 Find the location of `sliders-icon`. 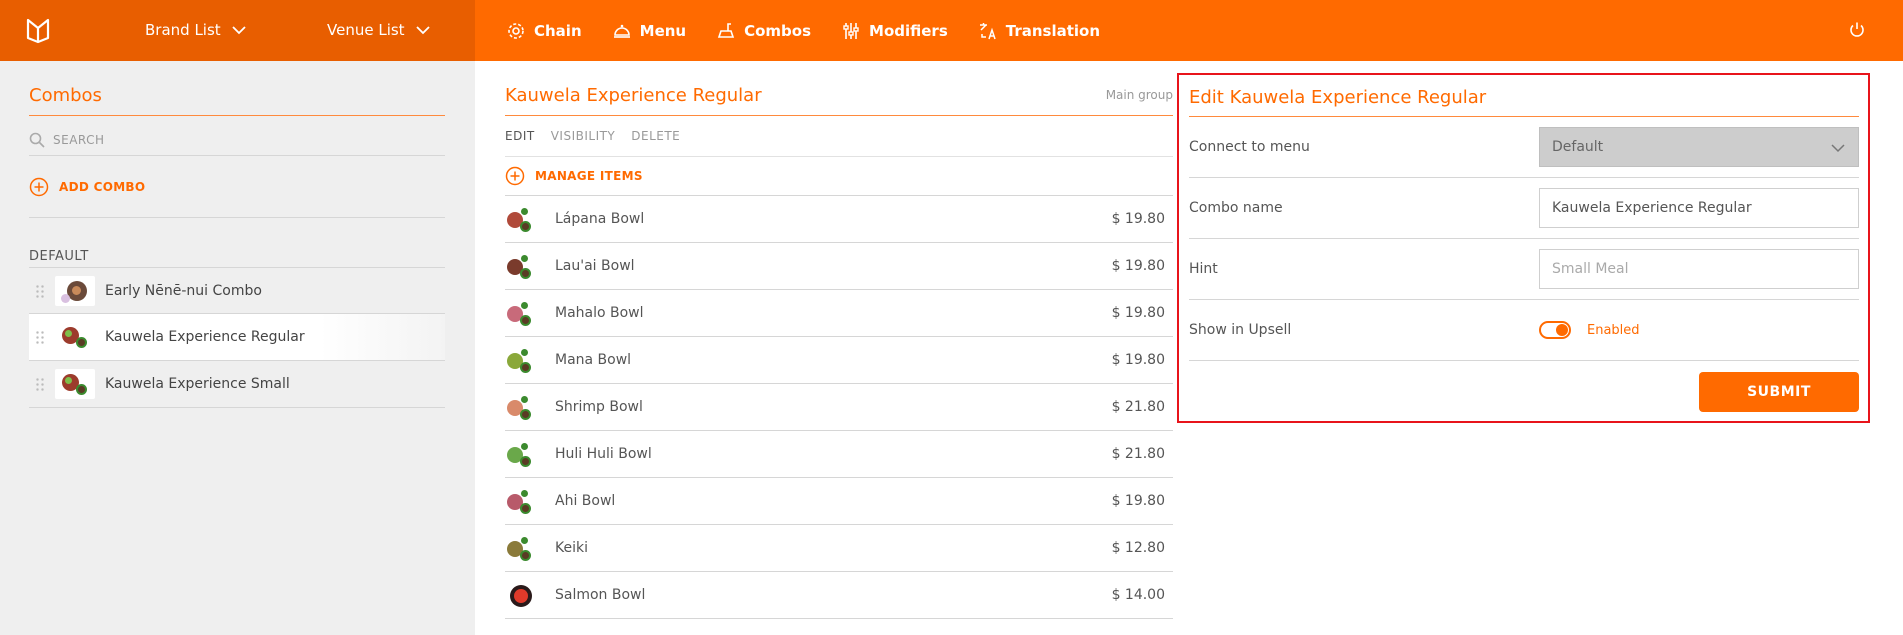

sliders-icon is located at coordinates (851, 30).